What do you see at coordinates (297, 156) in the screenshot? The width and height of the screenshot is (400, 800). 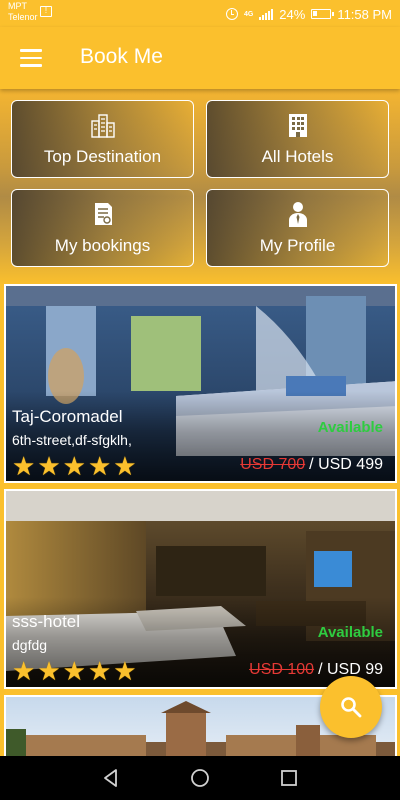 I see `menu-tile-label: All Hotels` at bounding box center [297, 156].